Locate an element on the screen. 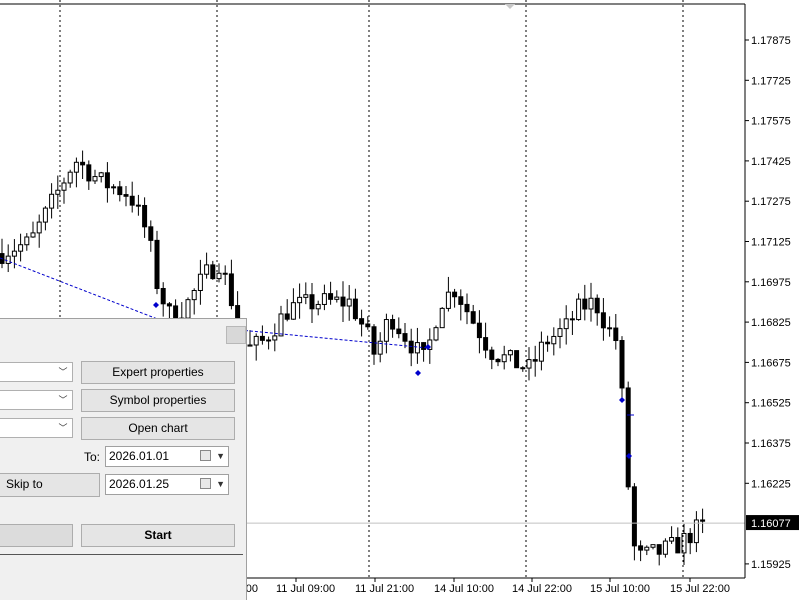  skip-to-date-value: 2026.01.25 is located at coordinates (139, 484).